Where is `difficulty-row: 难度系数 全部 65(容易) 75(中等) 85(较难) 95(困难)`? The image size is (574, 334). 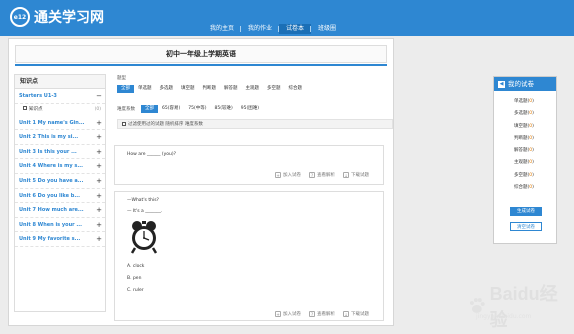
difficulty-row: 难度系数 全部 65(容易) 75(中等) 85(较难) 95(困难) is located at coordinates (255, 109).